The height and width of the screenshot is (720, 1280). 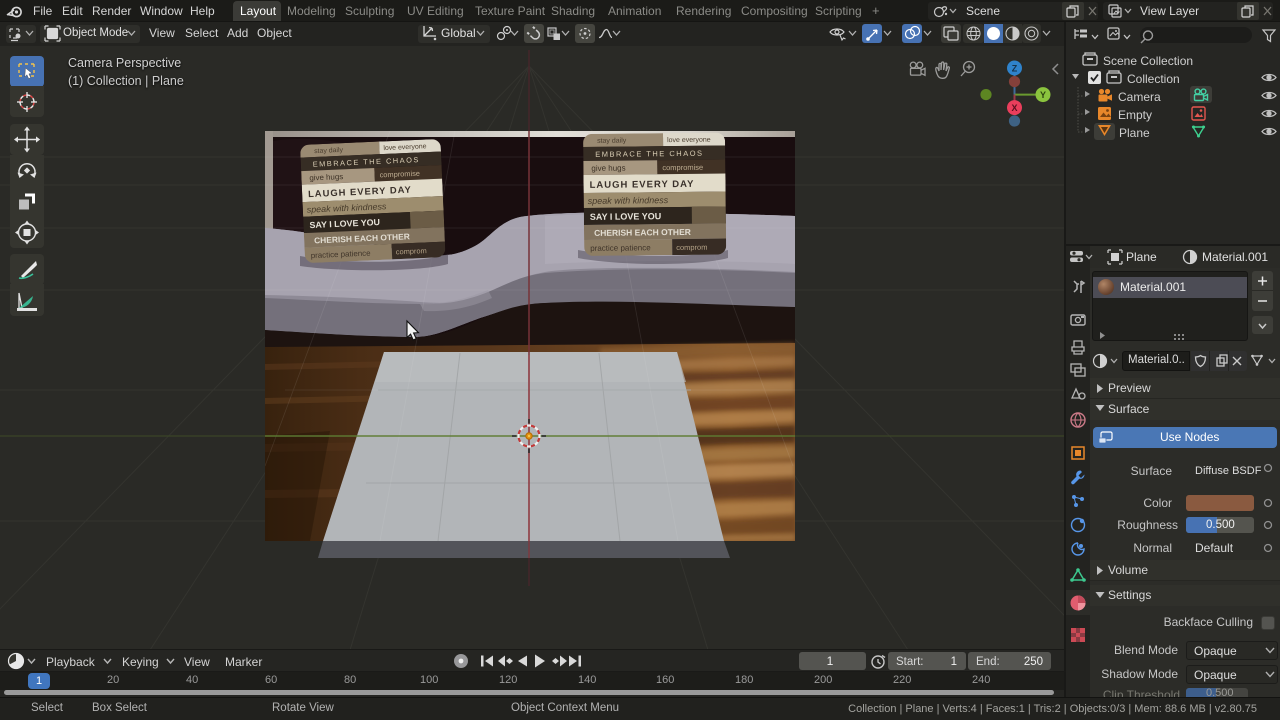 I want to click on svg-text: X, so click(x=1014, y=108).